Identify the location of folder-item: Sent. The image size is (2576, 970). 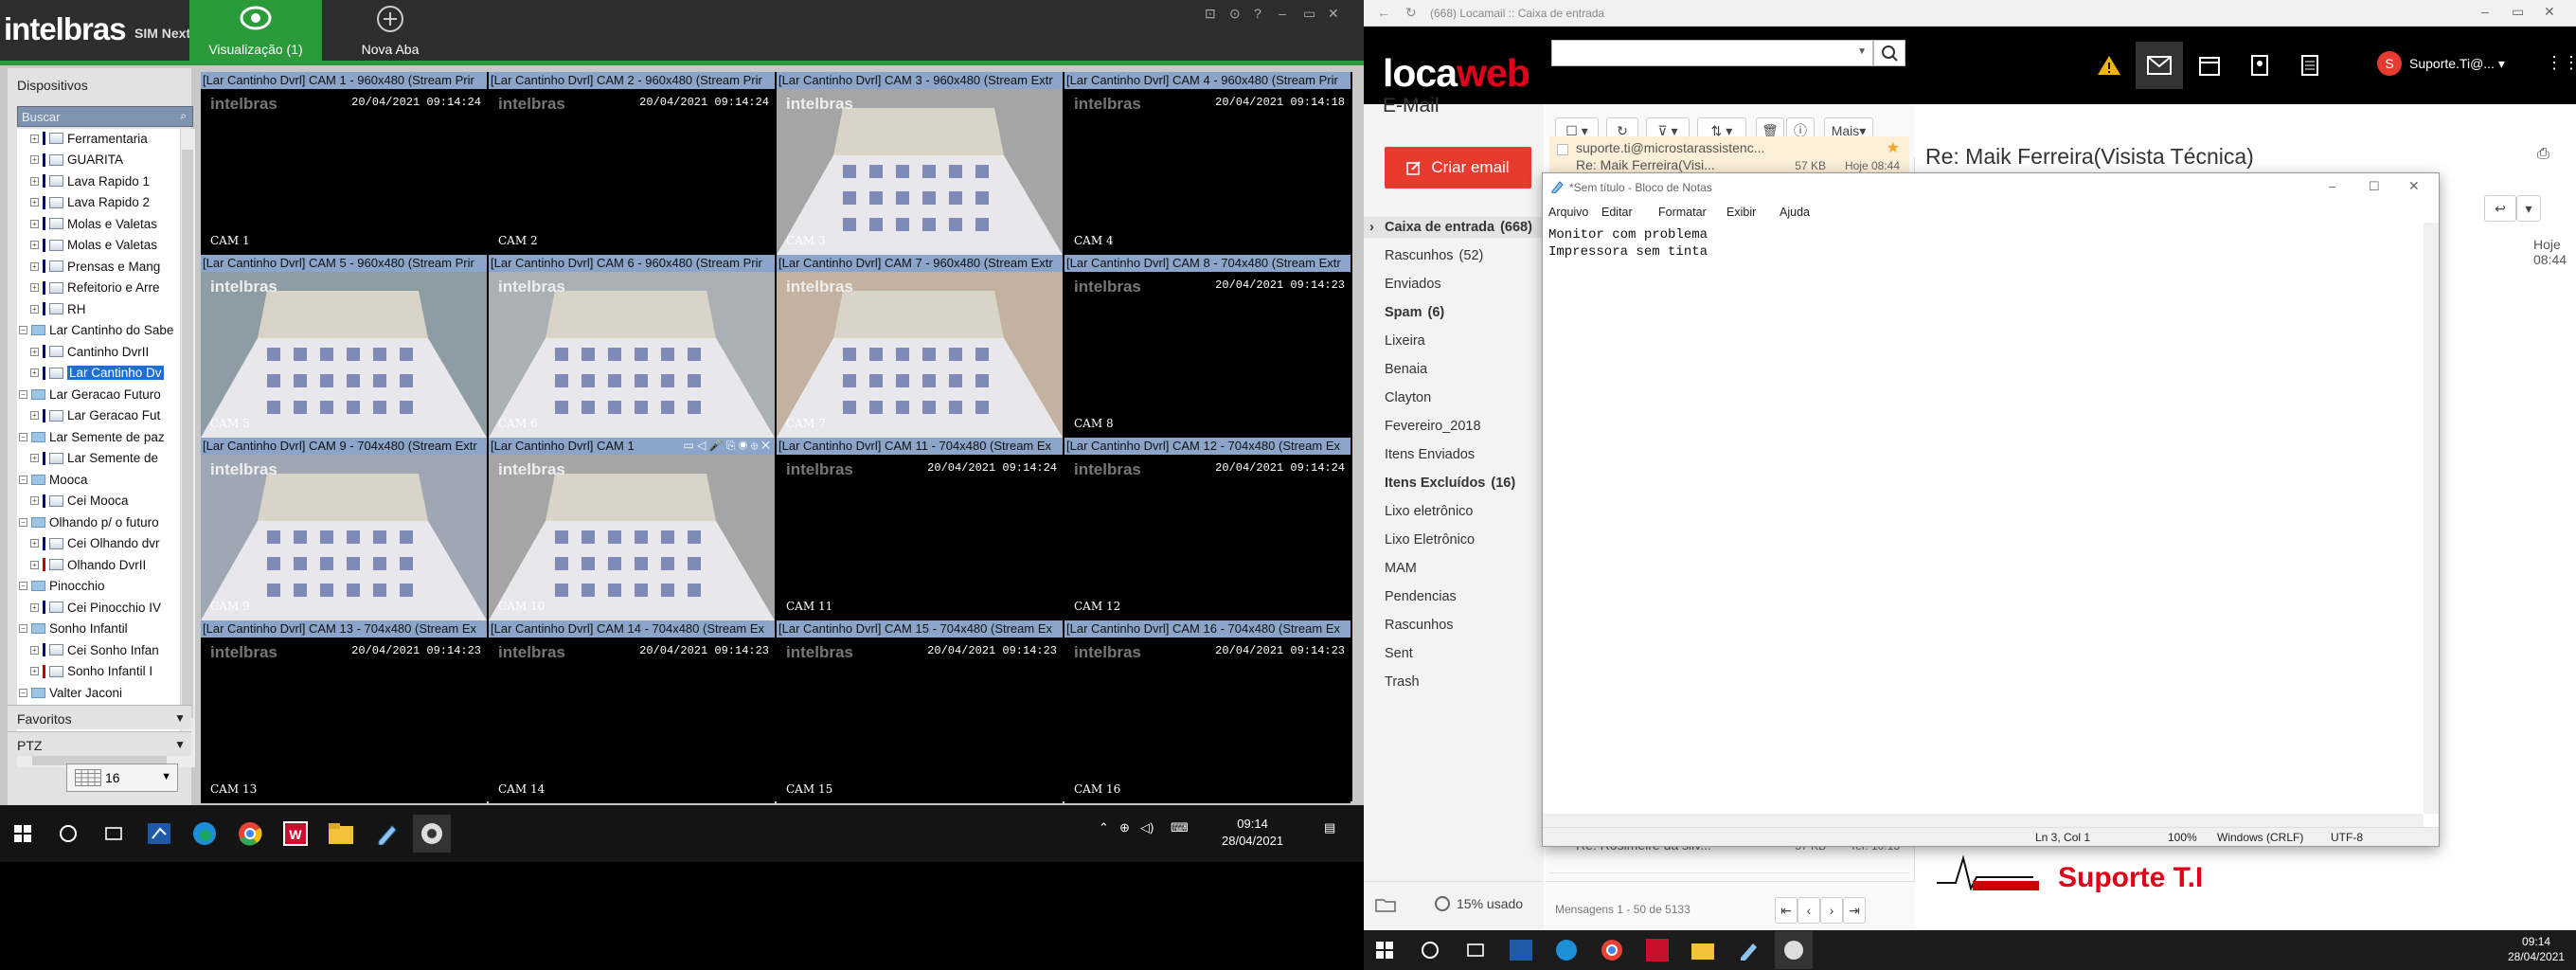
(1399, 653).